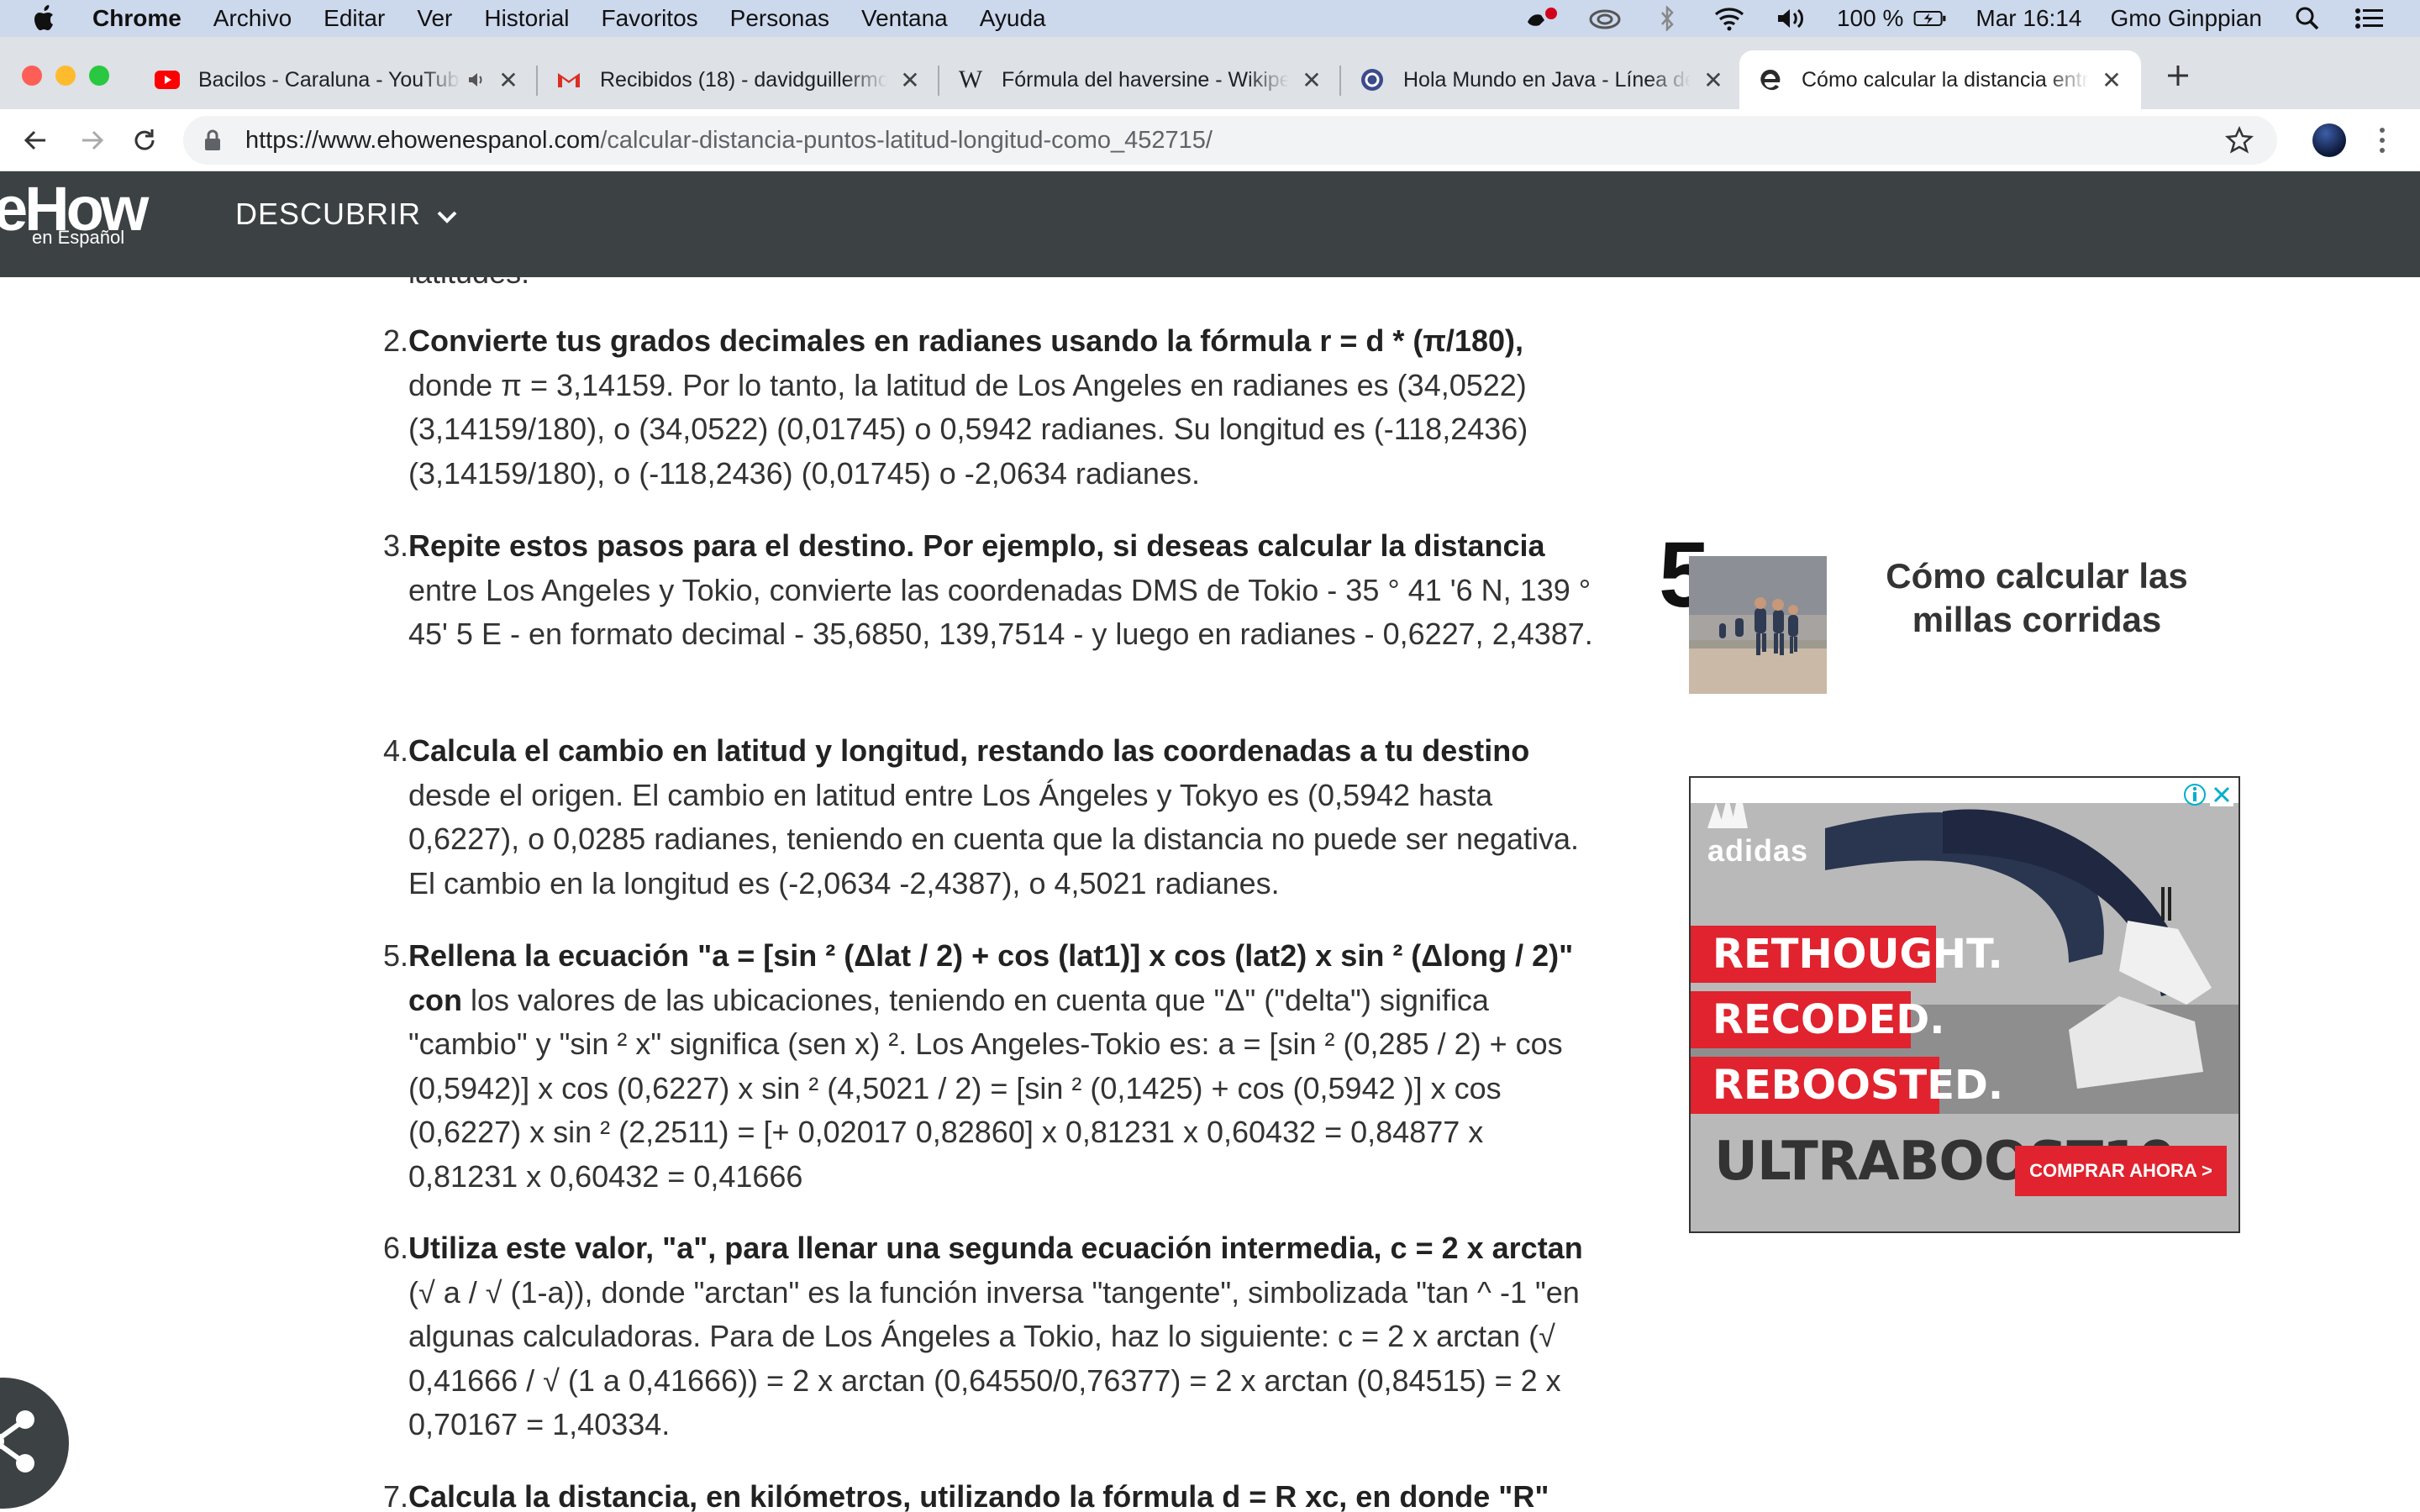  Describe the element at coordinates (1373, 79) in the screenshot. I see `site-icon` at that location.